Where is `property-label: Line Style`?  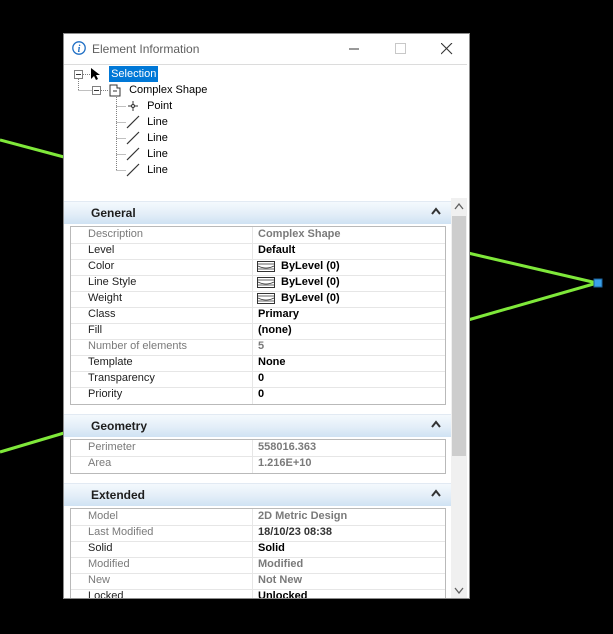 property-label: Line Style is located at coordinates (112, 282).